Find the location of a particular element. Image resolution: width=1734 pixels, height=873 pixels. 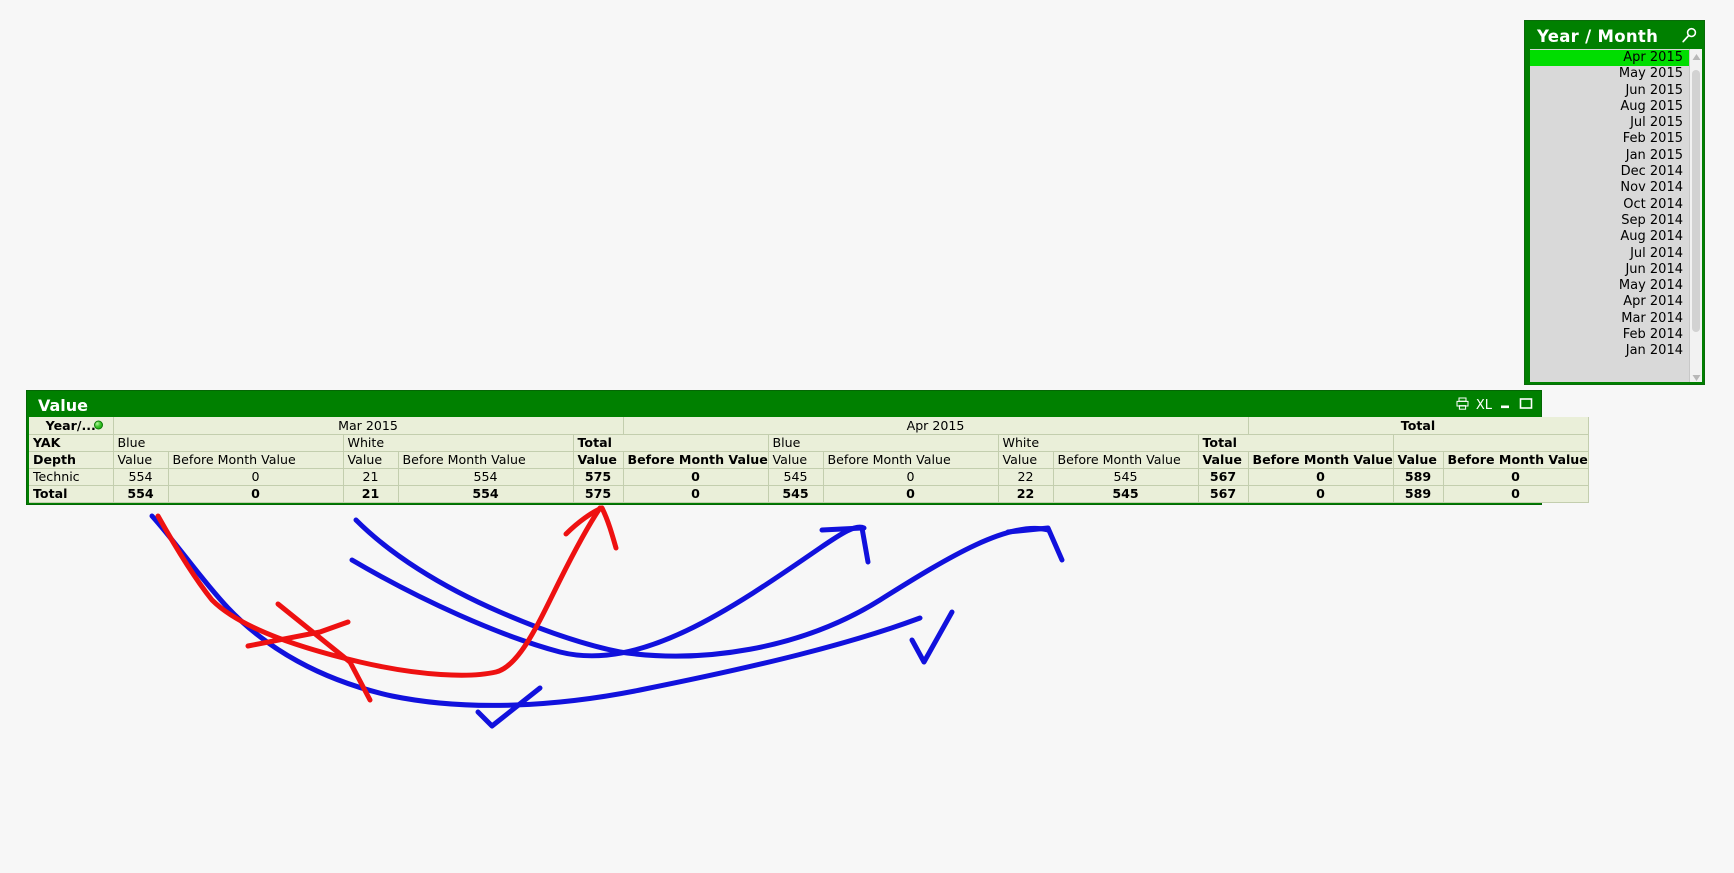

dimension-yak: YAK is located at coordinates (71, 443).